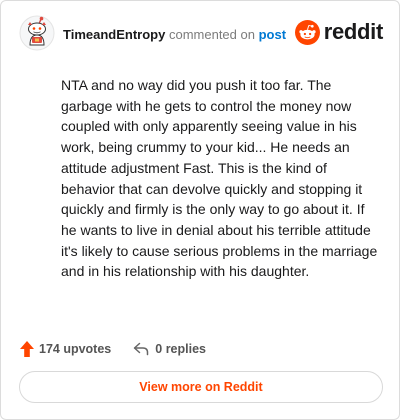  Describe the element at coordinates (141, 349) in the screenshot. I see `reply-arrow-icon` at that location.